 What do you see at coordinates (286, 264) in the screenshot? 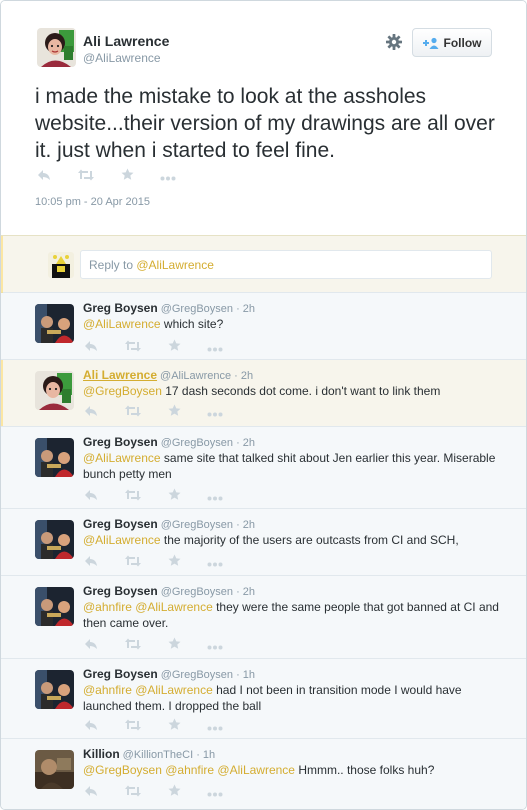
I see `reply-input: Reply to @AliLawrence` at bounding box center [286, 264].